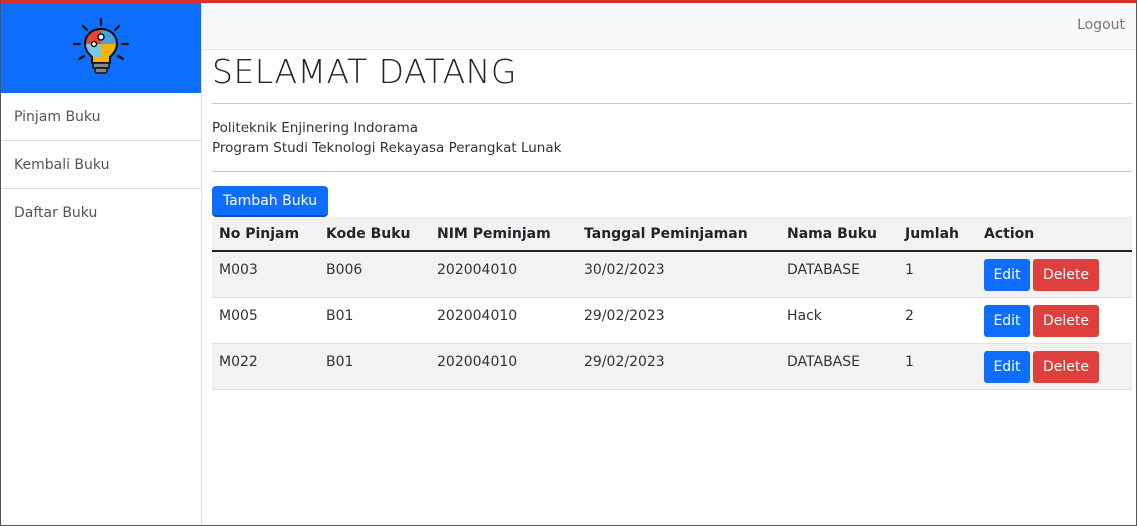 Image resolution: width=1137 pixels, height=526 pixels. What do you see at coordinates (1009, 233) in the screenshot?
I see `column-header-action: Action` at bounding box center [1009, 233].